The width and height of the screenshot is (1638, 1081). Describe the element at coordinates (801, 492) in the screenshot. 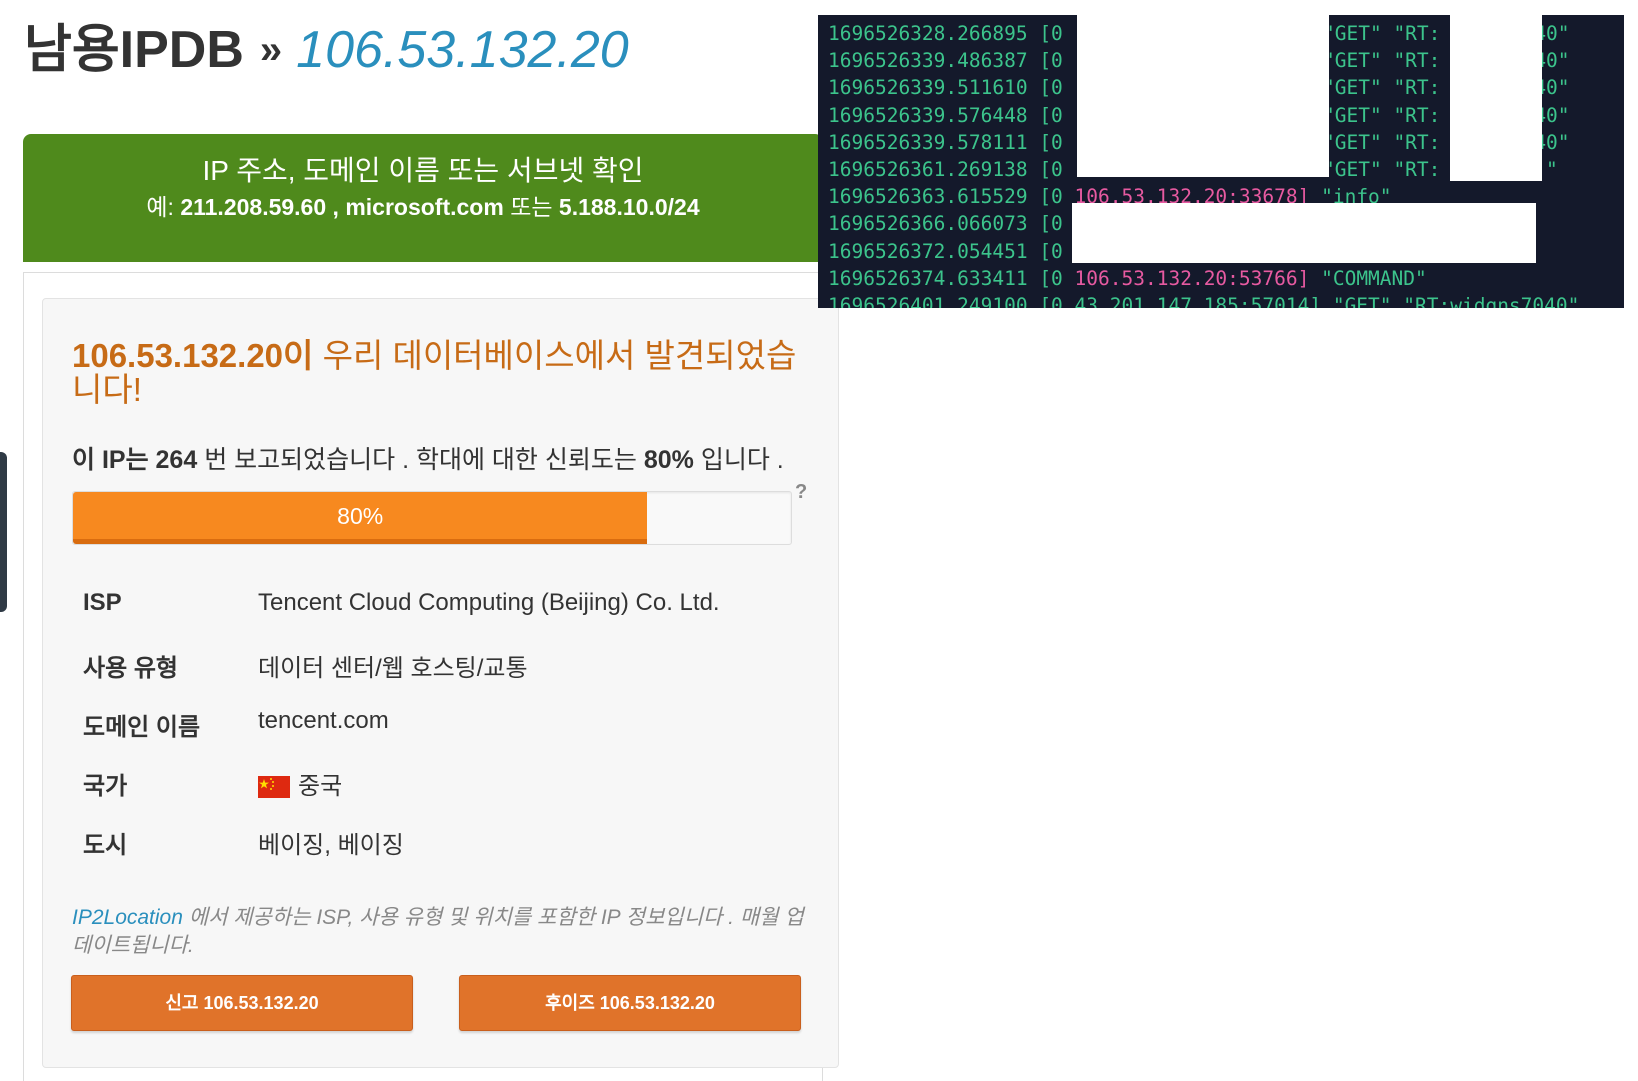

I see `help-icon: ?` at that location.